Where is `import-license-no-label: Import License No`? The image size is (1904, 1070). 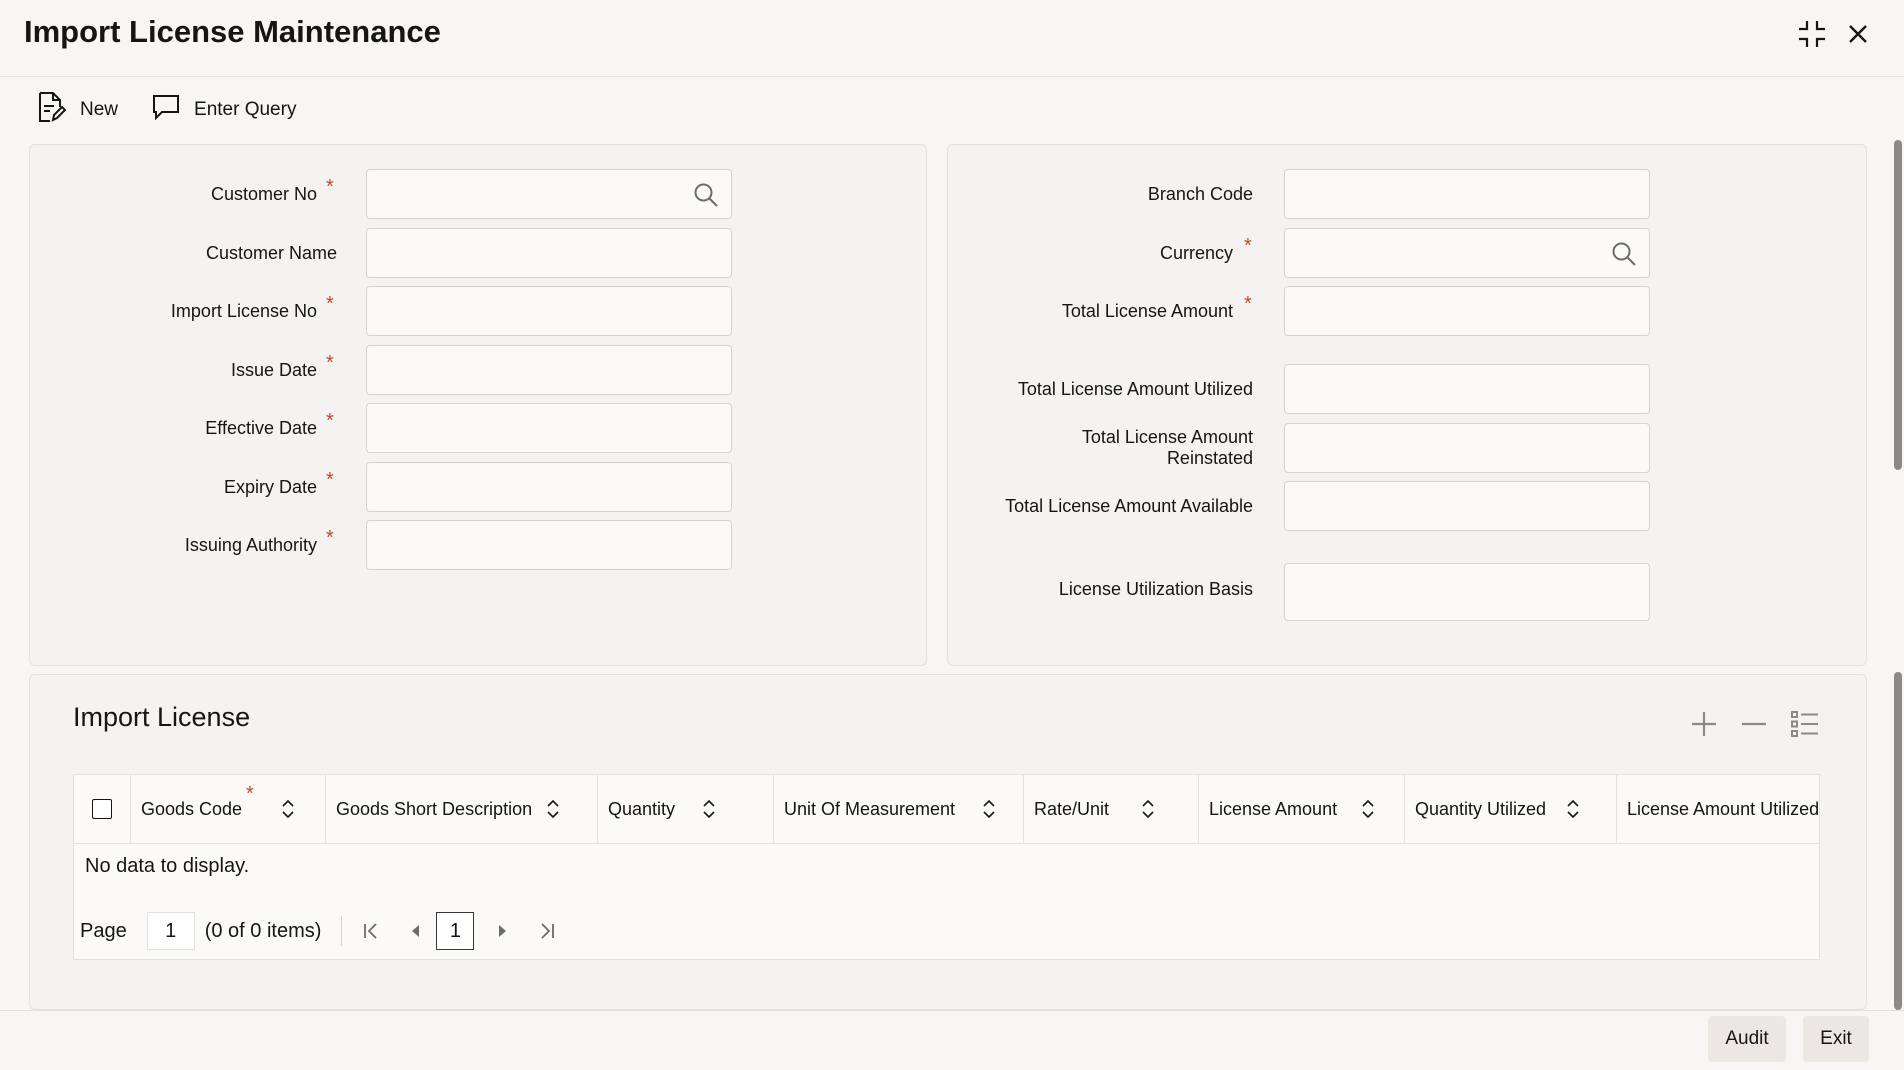
import-license-no-label: Import License No is located at coordinates (243, 311).